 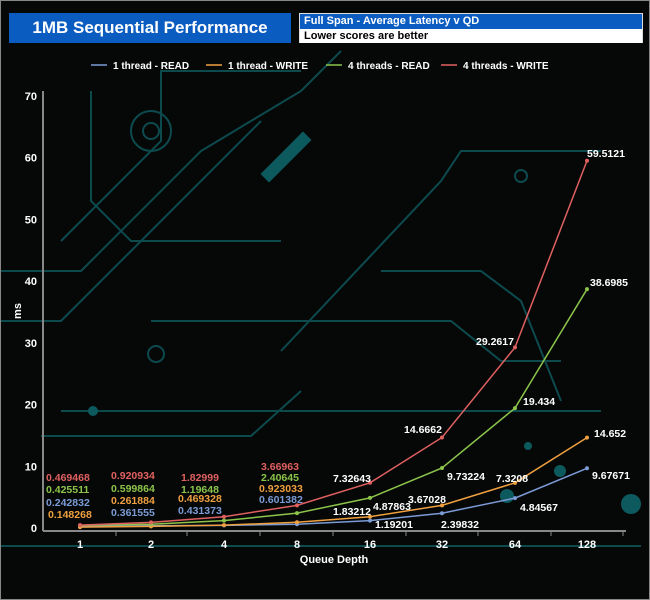 What do you see at coordinates (281, 500) in the screenshot?
I see `data-label: 0.601382` at bounding box center [281, 500].